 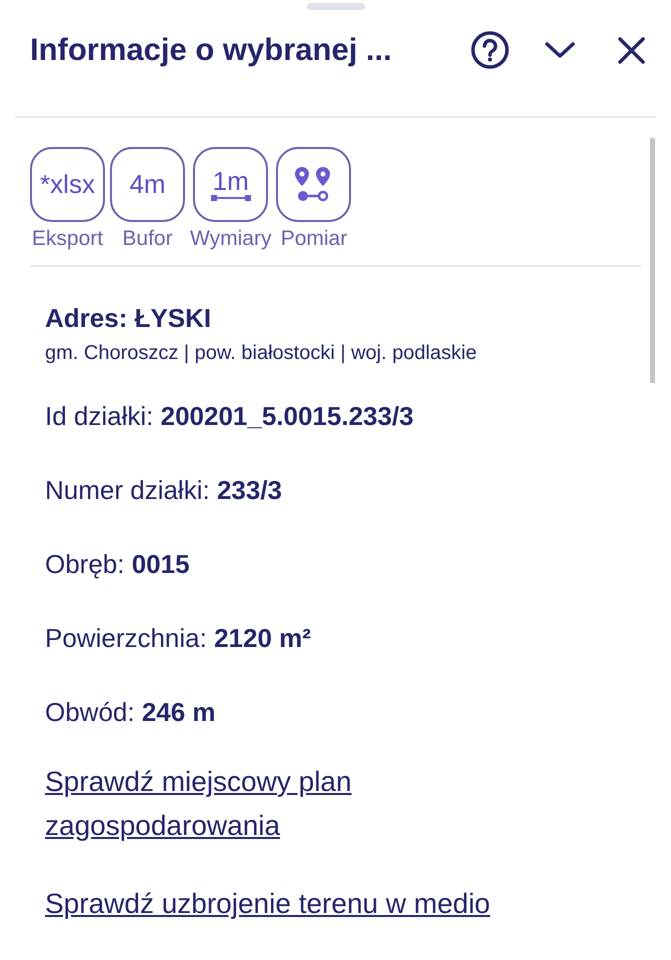 I want to click on tool-button: 1m, so click(x=230, y=184).